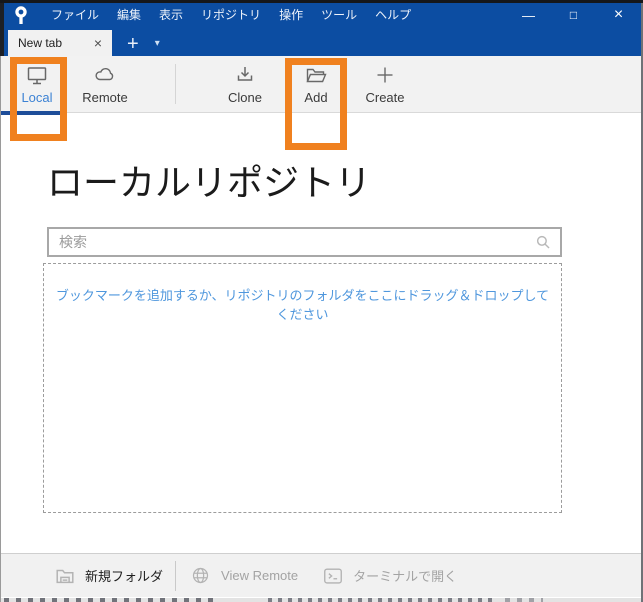 The height and width of the screenshot is (602, 643). Describe the element at coordinates (171, 15) in the screenshot. I see `menu-view: 表示` at that location.